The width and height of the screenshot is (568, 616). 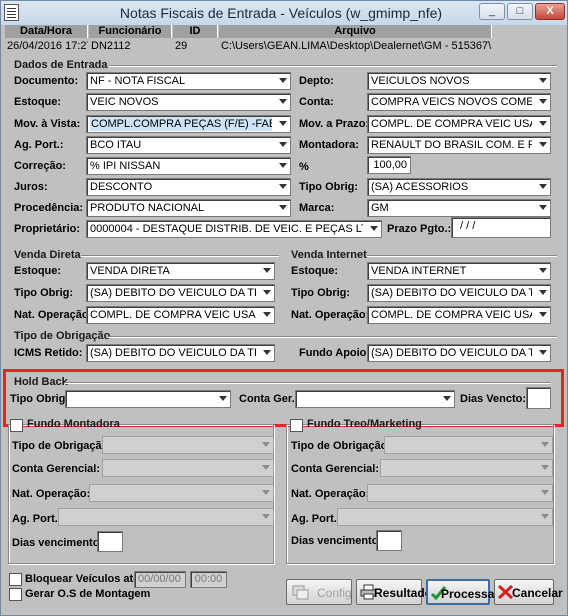 I want to click on ag-port-label: Ag. Port.:, so click(x=39, y=145).